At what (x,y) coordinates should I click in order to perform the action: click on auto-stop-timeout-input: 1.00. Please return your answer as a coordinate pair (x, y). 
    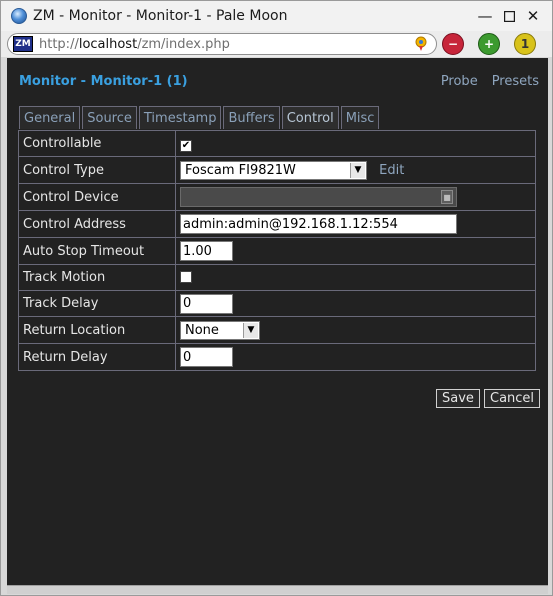
    Looking at the image, I should click on (206, 251).